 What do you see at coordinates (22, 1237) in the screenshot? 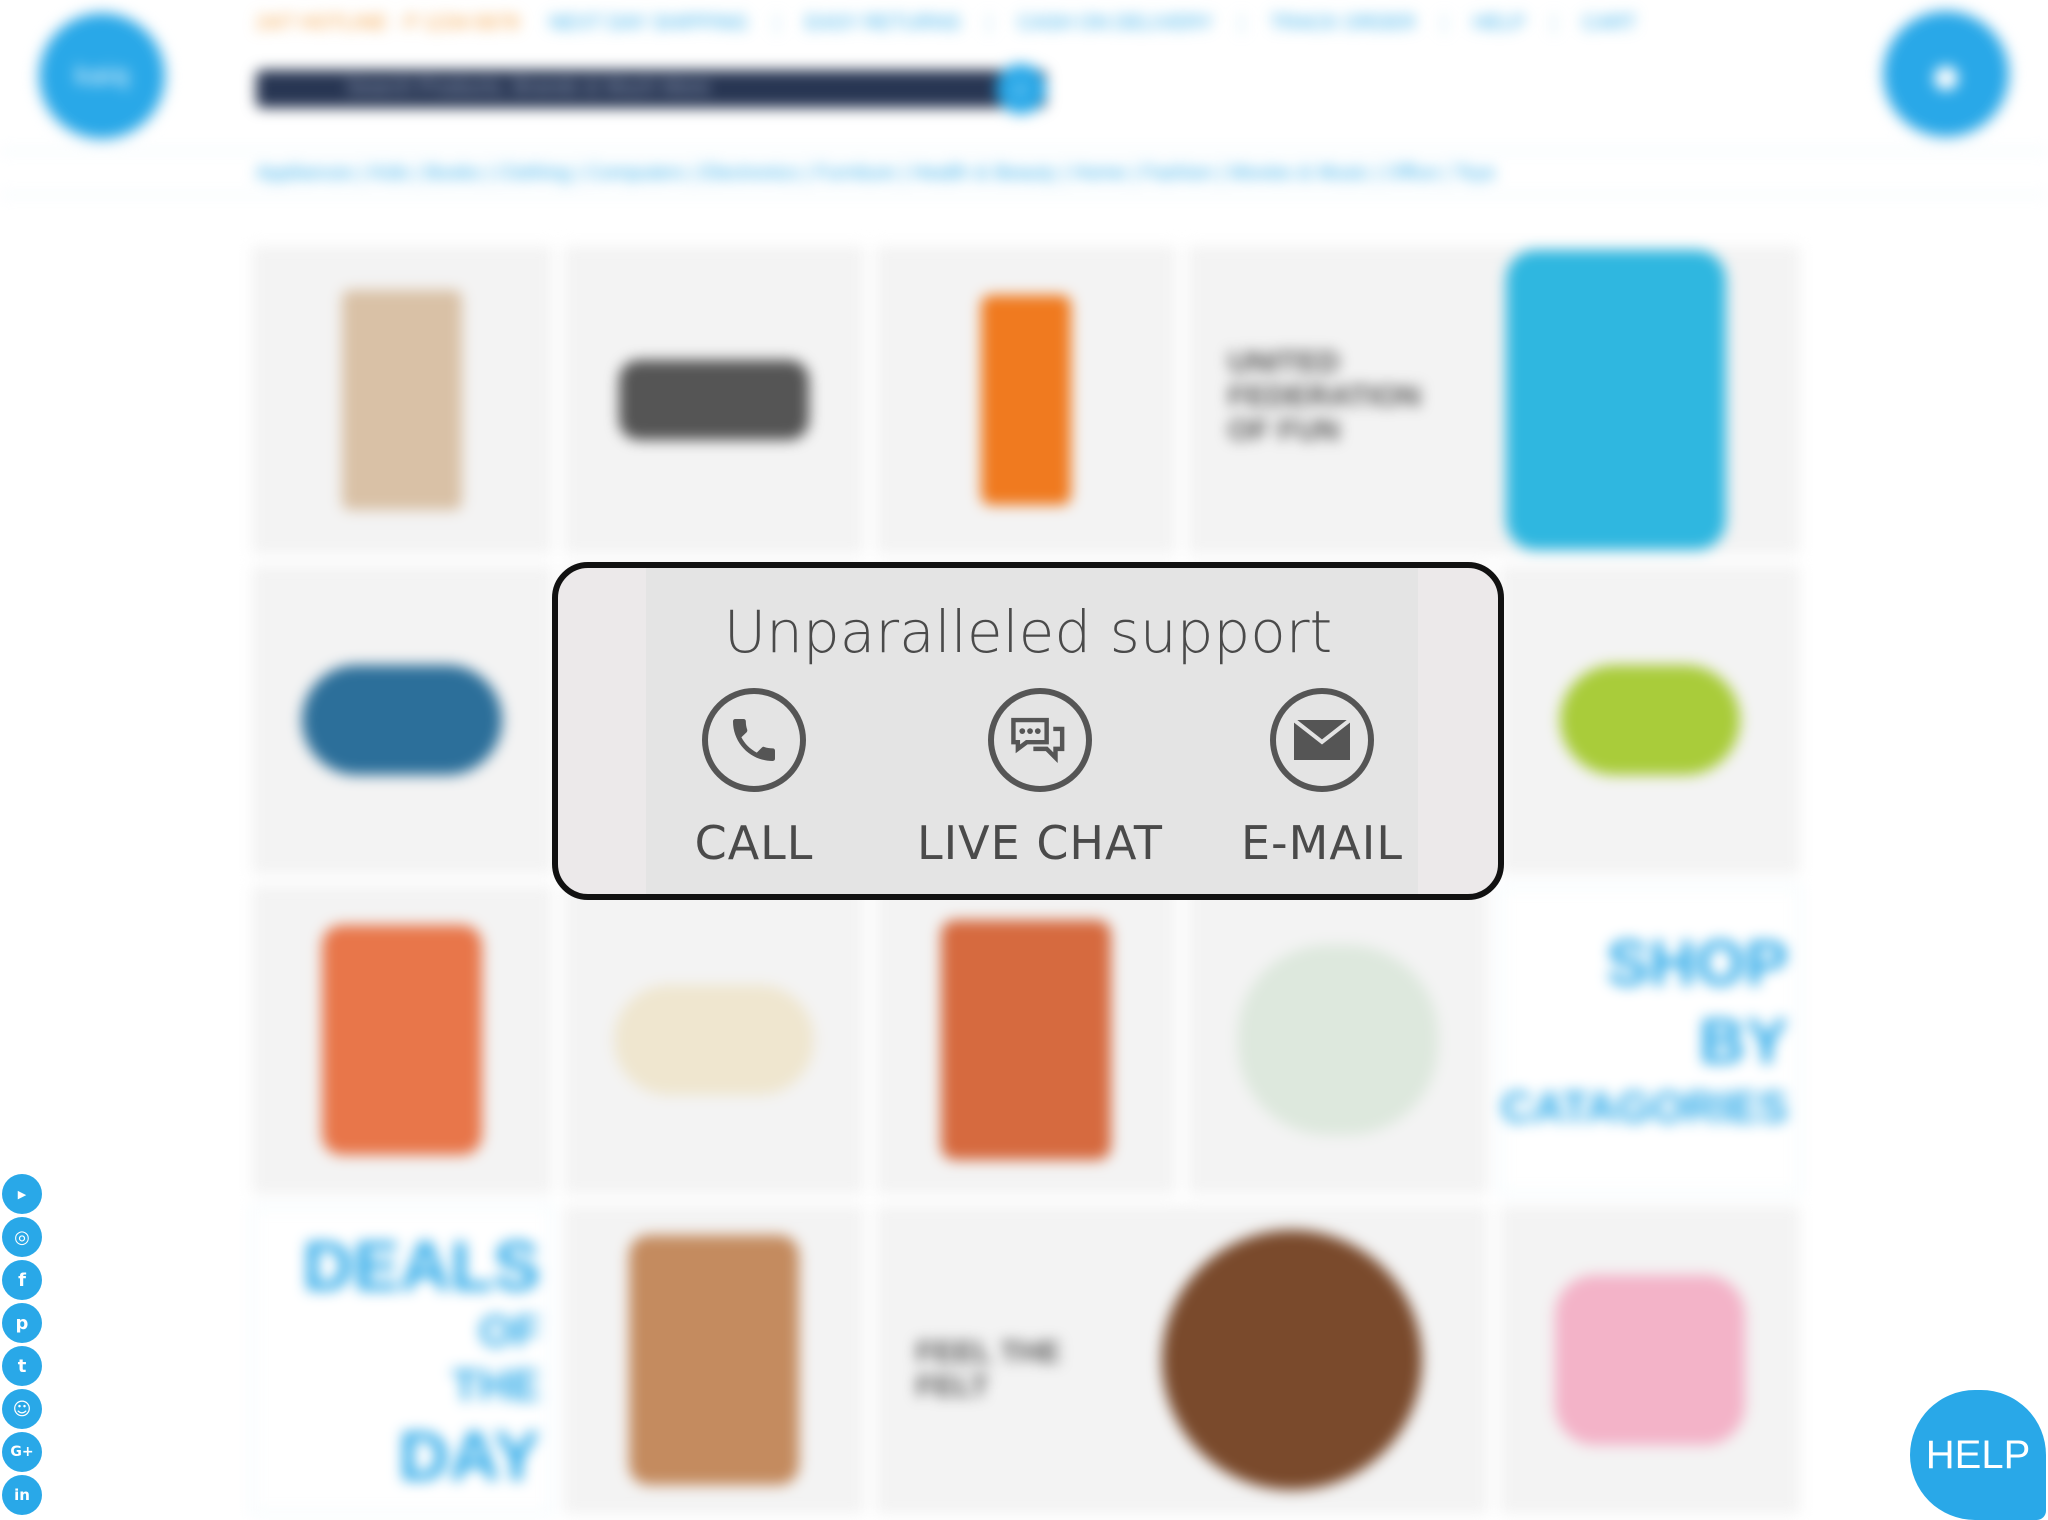
I see `instagram-icon: ◎` at bounding box center [22, 1237].